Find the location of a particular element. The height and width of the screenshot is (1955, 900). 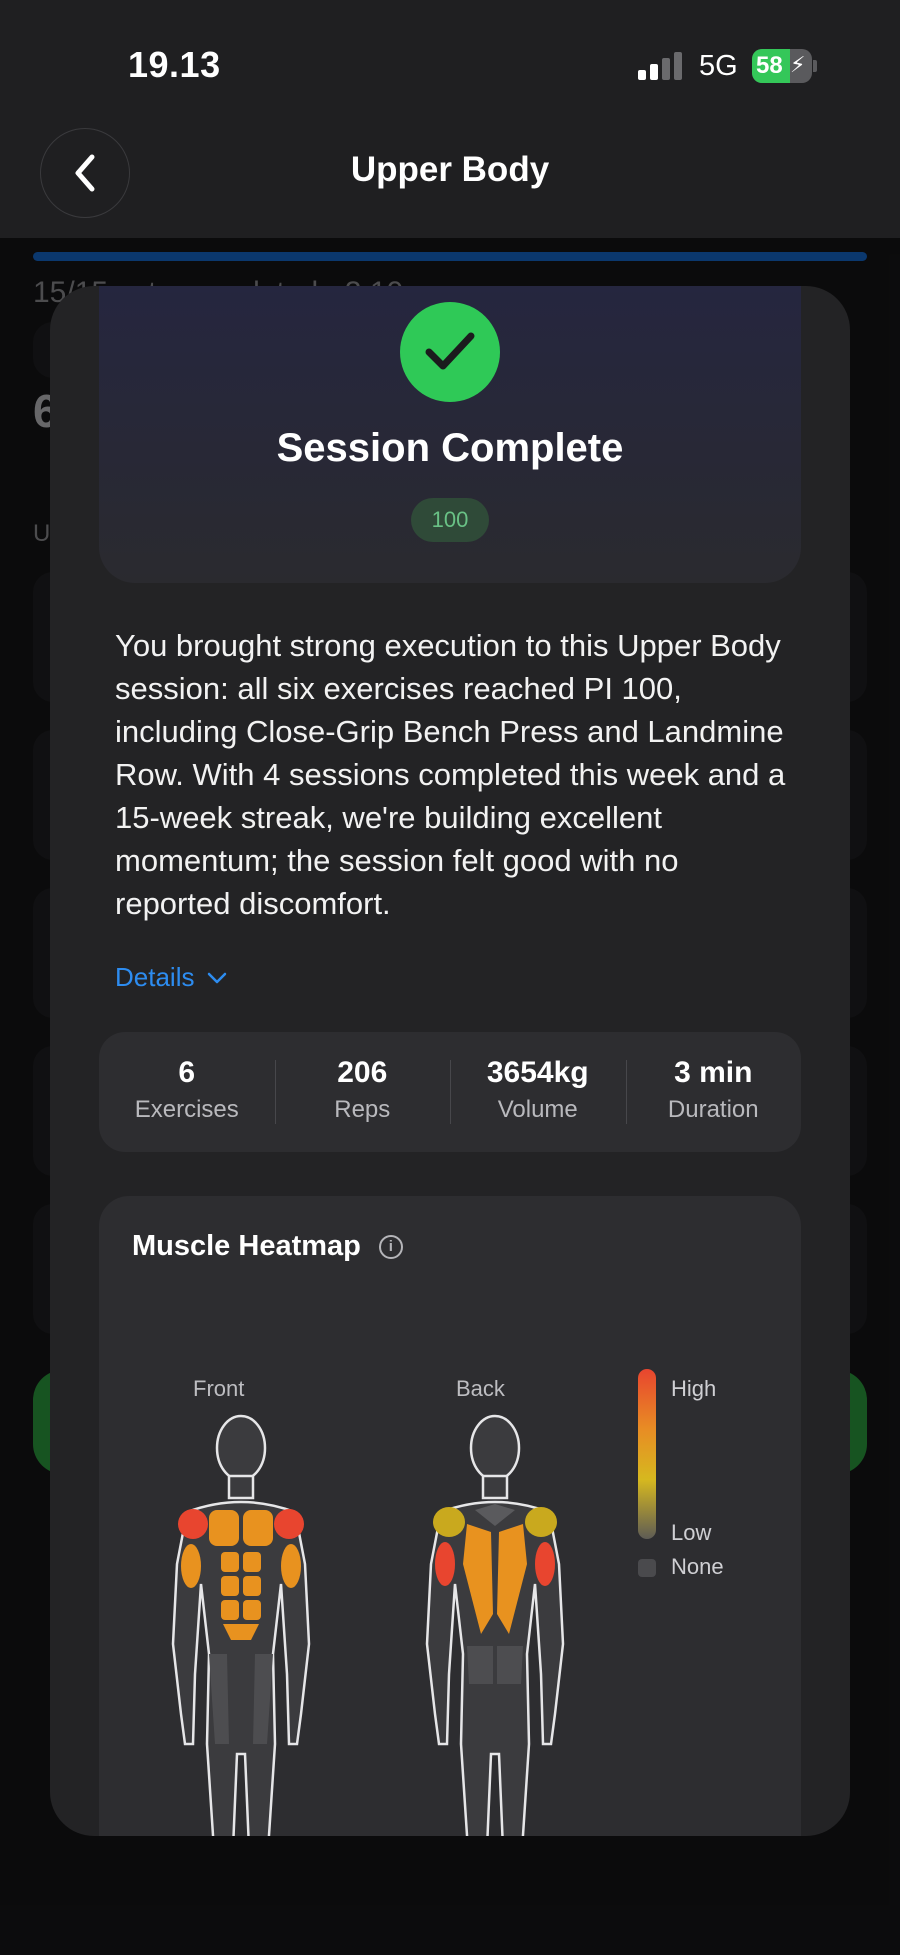

front-label: Front is located at coordinates (219, 1388).